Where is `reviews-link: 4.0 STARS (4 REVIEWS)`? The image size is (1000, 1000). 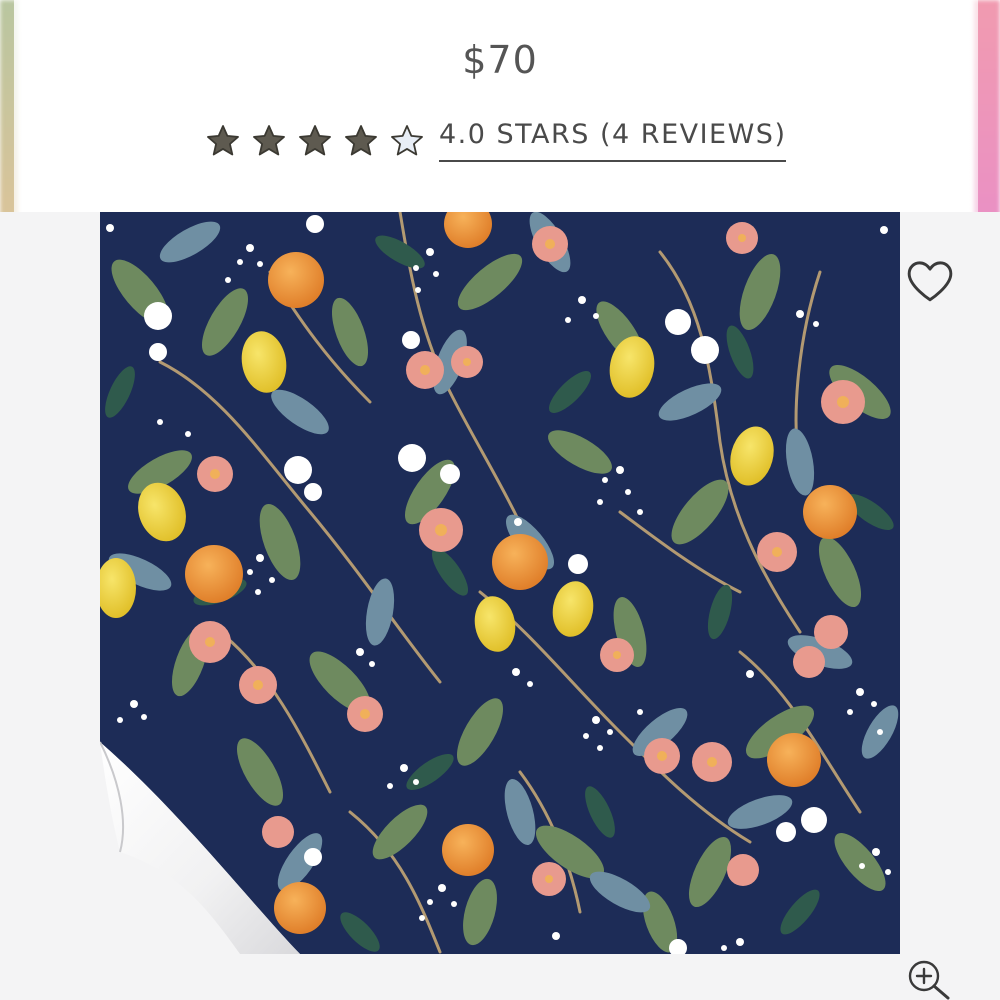 reviews-link: 4.0 STARS (4 REVIEWS) is located at coordinates (613, 141).